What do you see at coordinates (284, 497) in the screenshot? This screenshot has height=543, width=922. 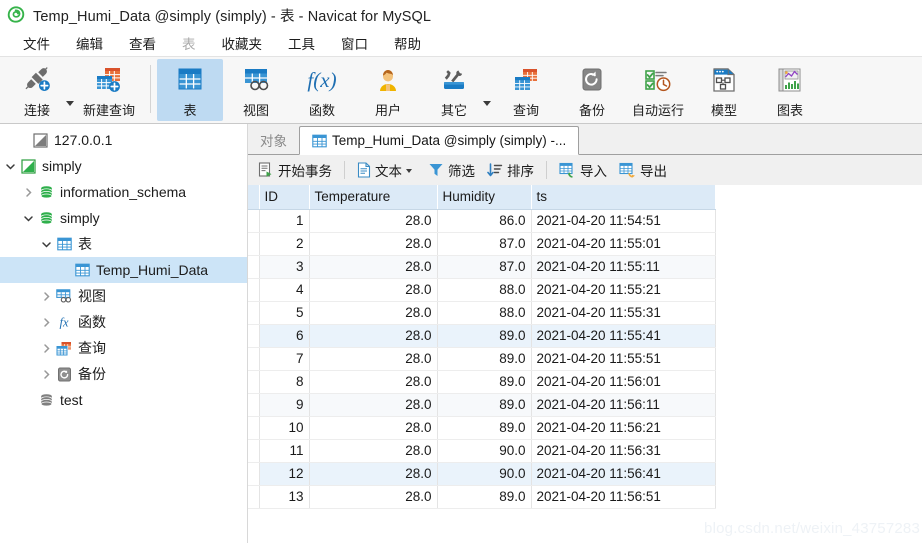 I see `cell-id: 13` at bounding box center [284, 497].